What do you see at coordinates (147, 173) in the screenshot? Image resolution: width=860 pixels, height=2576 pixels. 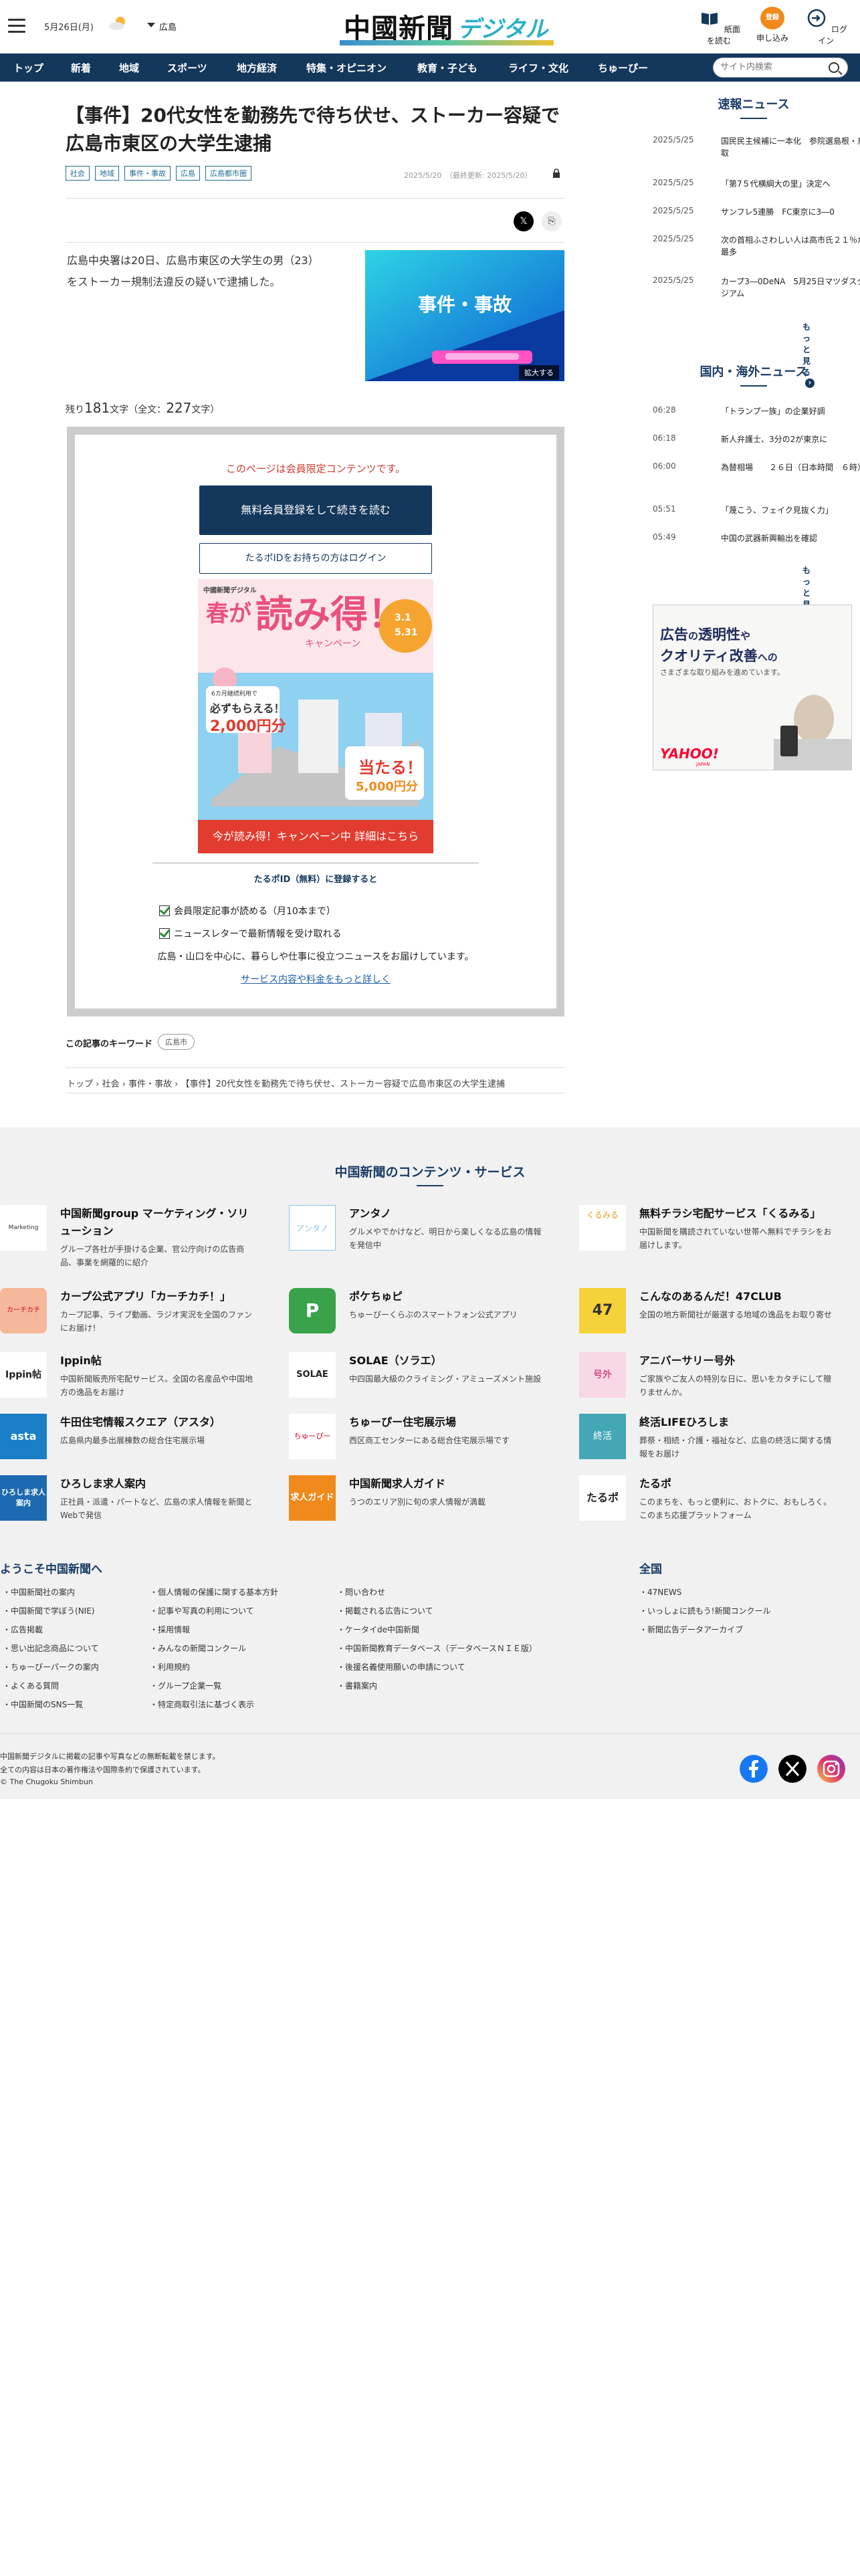 I see `tag-incident: 事件・事故` at bounding box center [147, 173].